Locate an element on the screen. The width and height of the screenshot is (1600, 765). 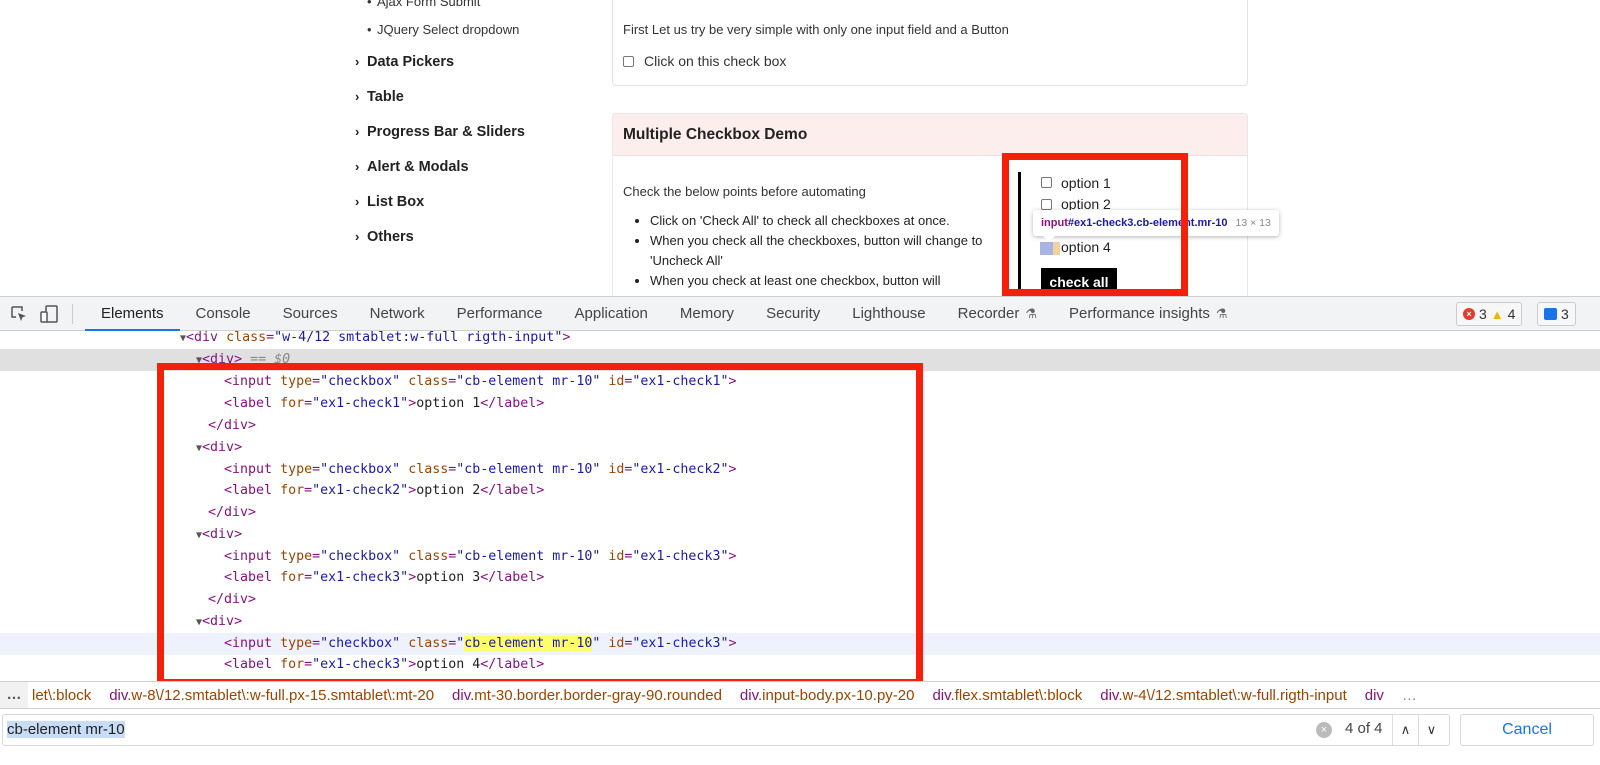
breadcrumb-item: div is located at coordinates (1374, 695).